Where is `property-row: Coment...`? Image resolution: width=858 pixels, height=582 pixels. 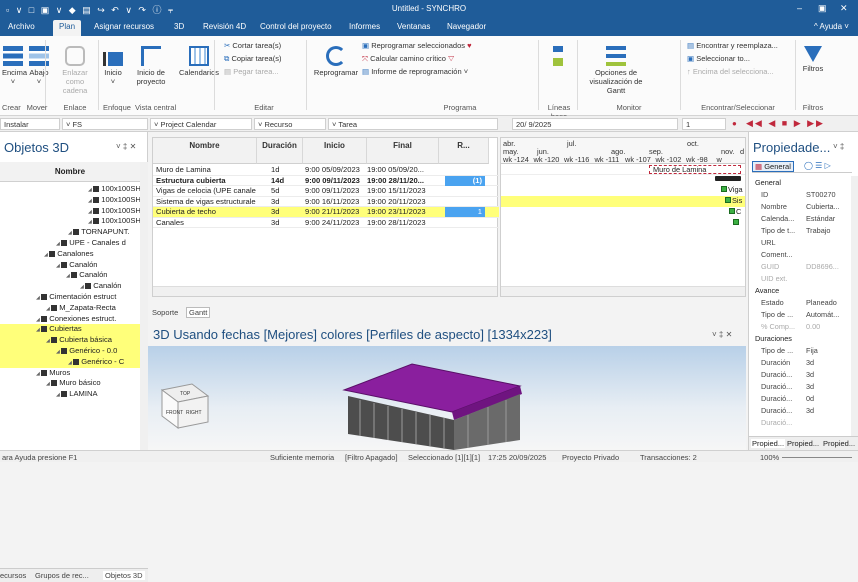
property-row: Coment... is located at coordinates (801, 255).